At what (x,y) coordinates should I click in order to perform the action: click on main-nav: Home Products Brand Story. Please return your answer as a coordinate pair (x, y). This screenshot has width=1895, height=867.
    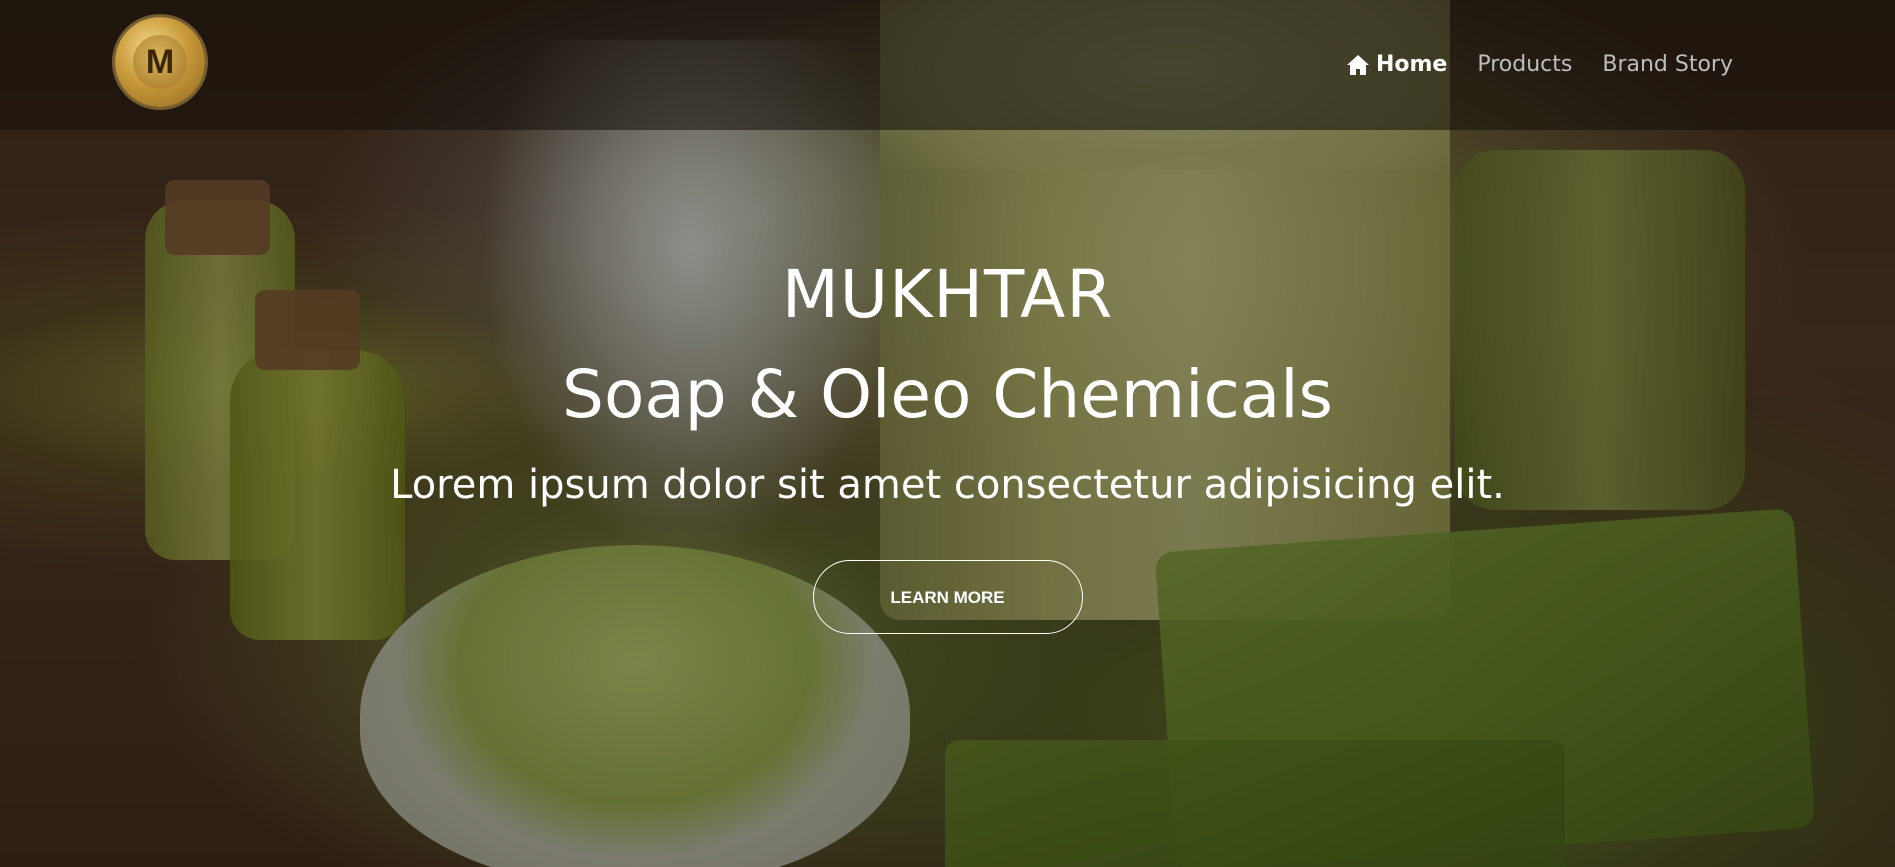
    Looking at the image, I should click on (1539, 64).